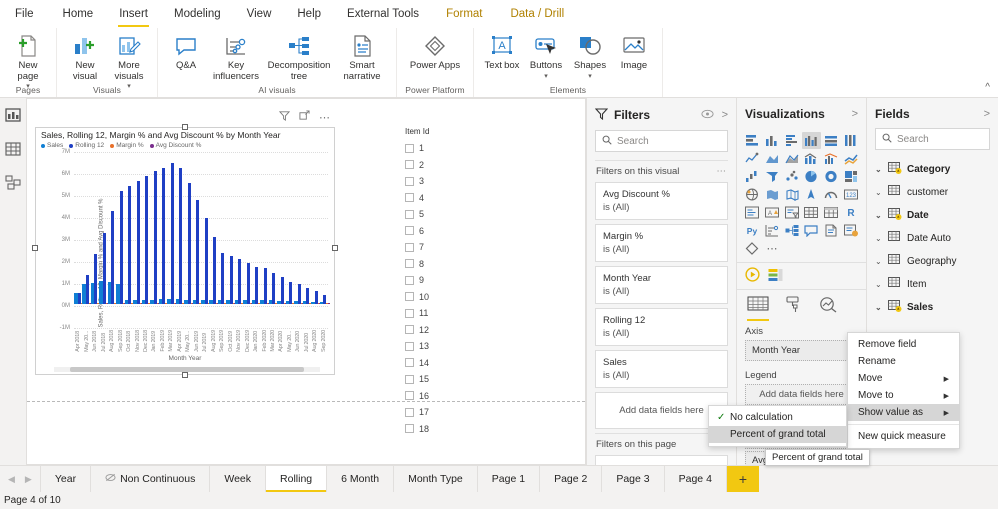  What do you see at coordinates (445, 198) in the screenshot?
I see `slicer-item: 4` at bounding box center [445, 198].